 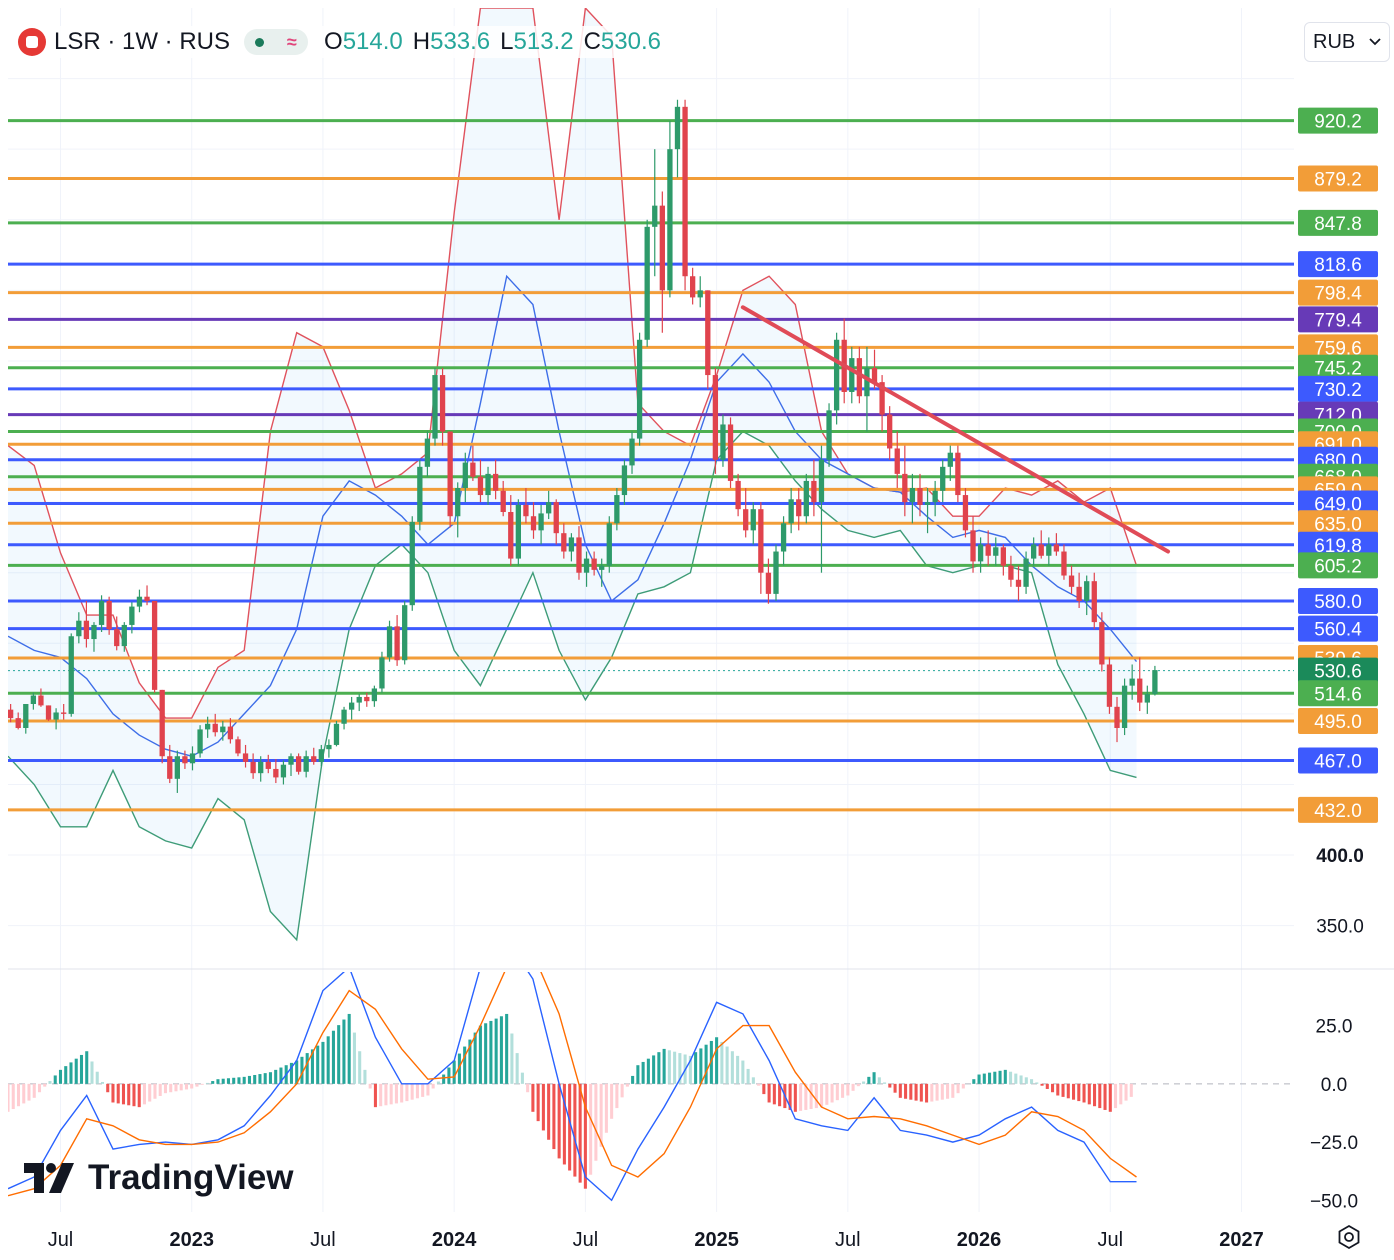 What do you see at coordinates (276, 42) in the screenshot?
I see `indicator-toggle-pill: ≈` at bounding box center [276, 42].